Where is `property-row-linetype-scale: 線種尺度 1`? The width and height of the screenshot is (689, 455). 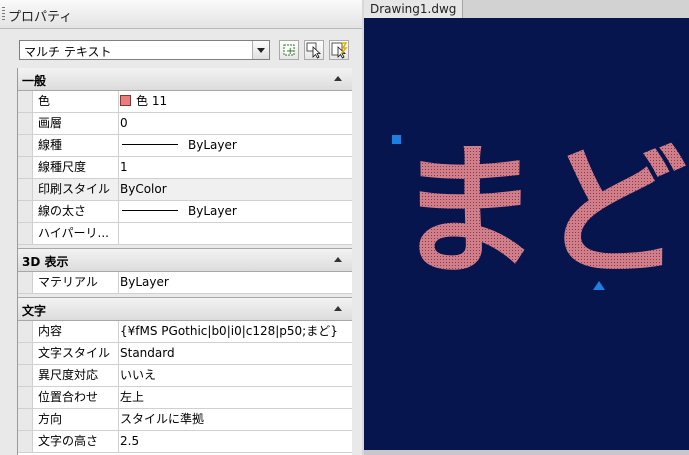
property-row-linetype-scale: 線種尺度 1 is located at coordinates (185, 168).